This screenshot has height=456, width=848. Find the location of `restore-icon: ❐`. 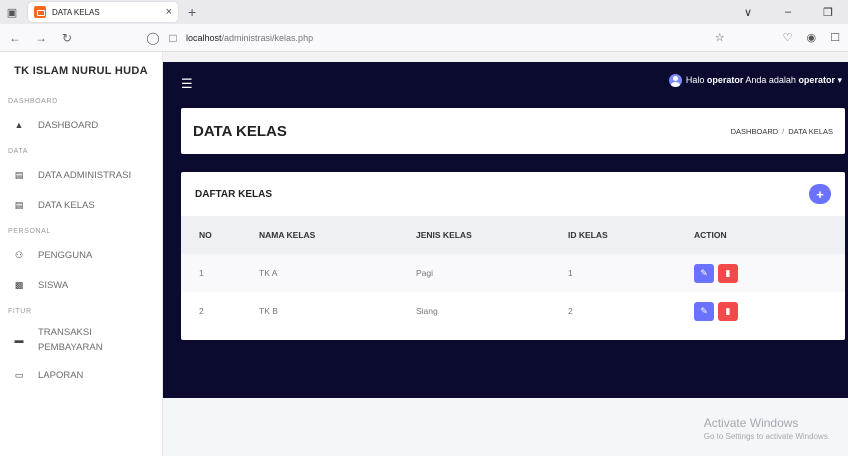

restore-icon: ❐ is located at coordinates (828, 12).